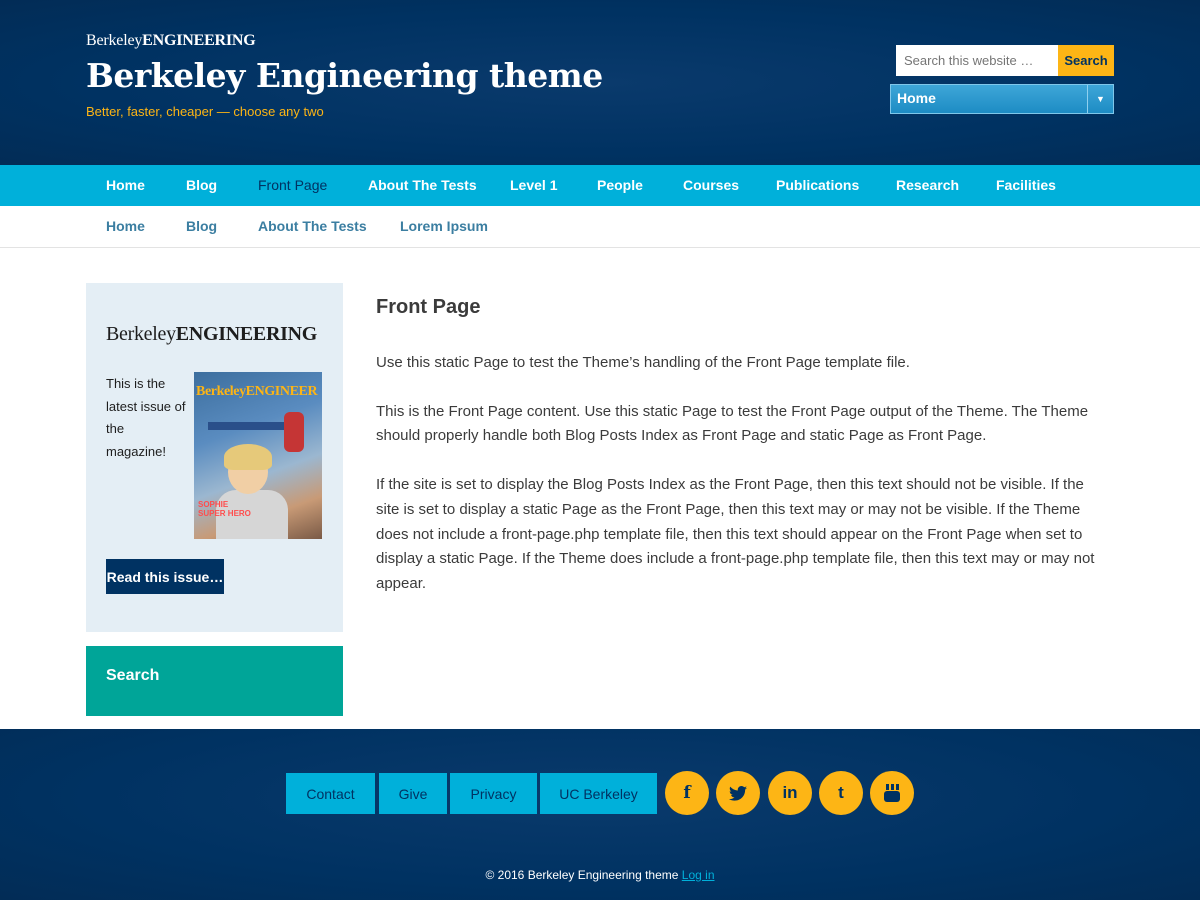 The width and height of the screenshot is (1200, 900). I want to click on cover-child-hair, so click(248, 457).